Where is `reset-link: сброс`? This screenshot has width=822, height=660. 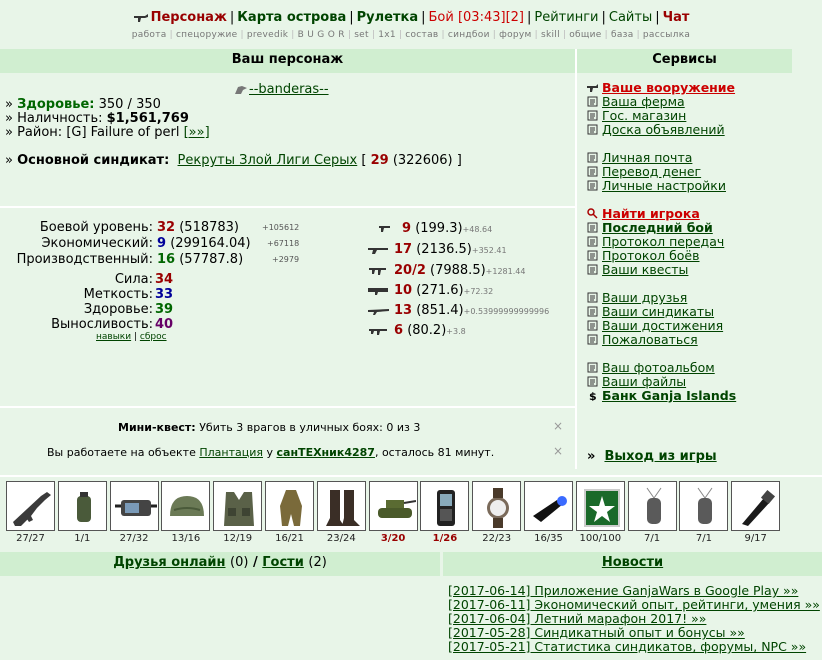
reset-link: сброс is located at coordinates (153, 337).